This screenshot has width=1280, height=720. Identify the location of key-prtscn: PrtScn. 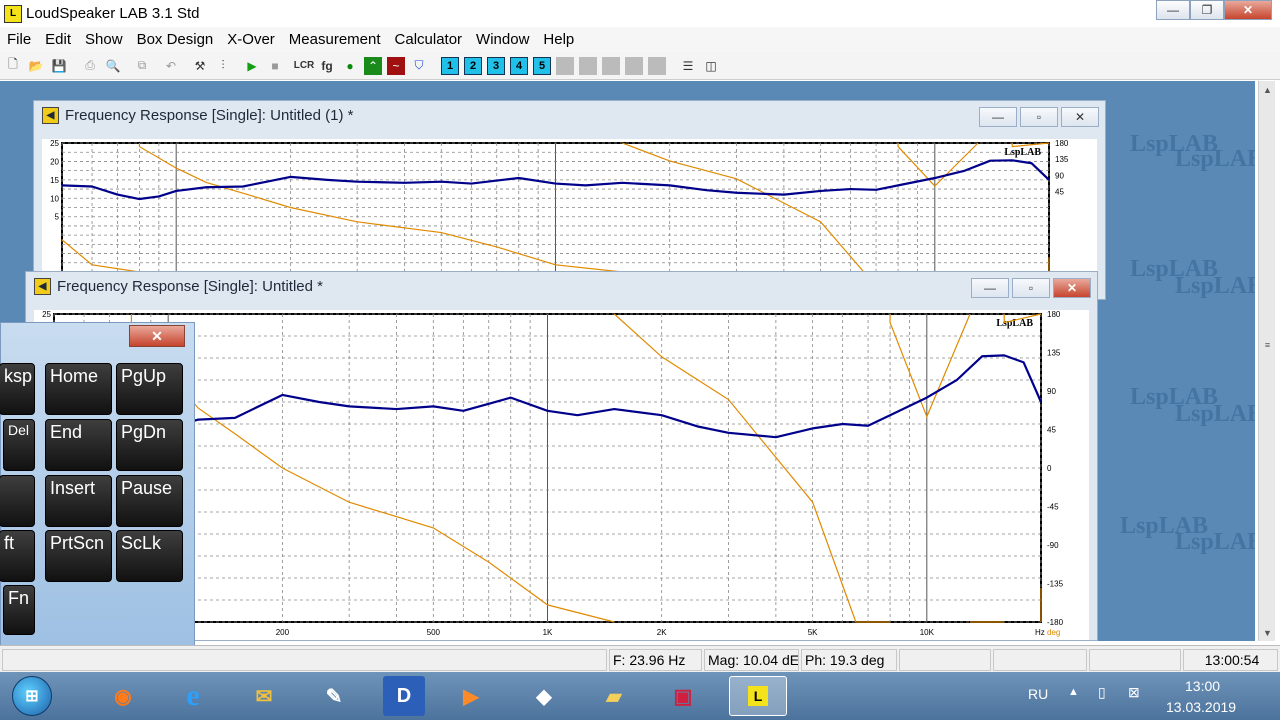
(78, 556).